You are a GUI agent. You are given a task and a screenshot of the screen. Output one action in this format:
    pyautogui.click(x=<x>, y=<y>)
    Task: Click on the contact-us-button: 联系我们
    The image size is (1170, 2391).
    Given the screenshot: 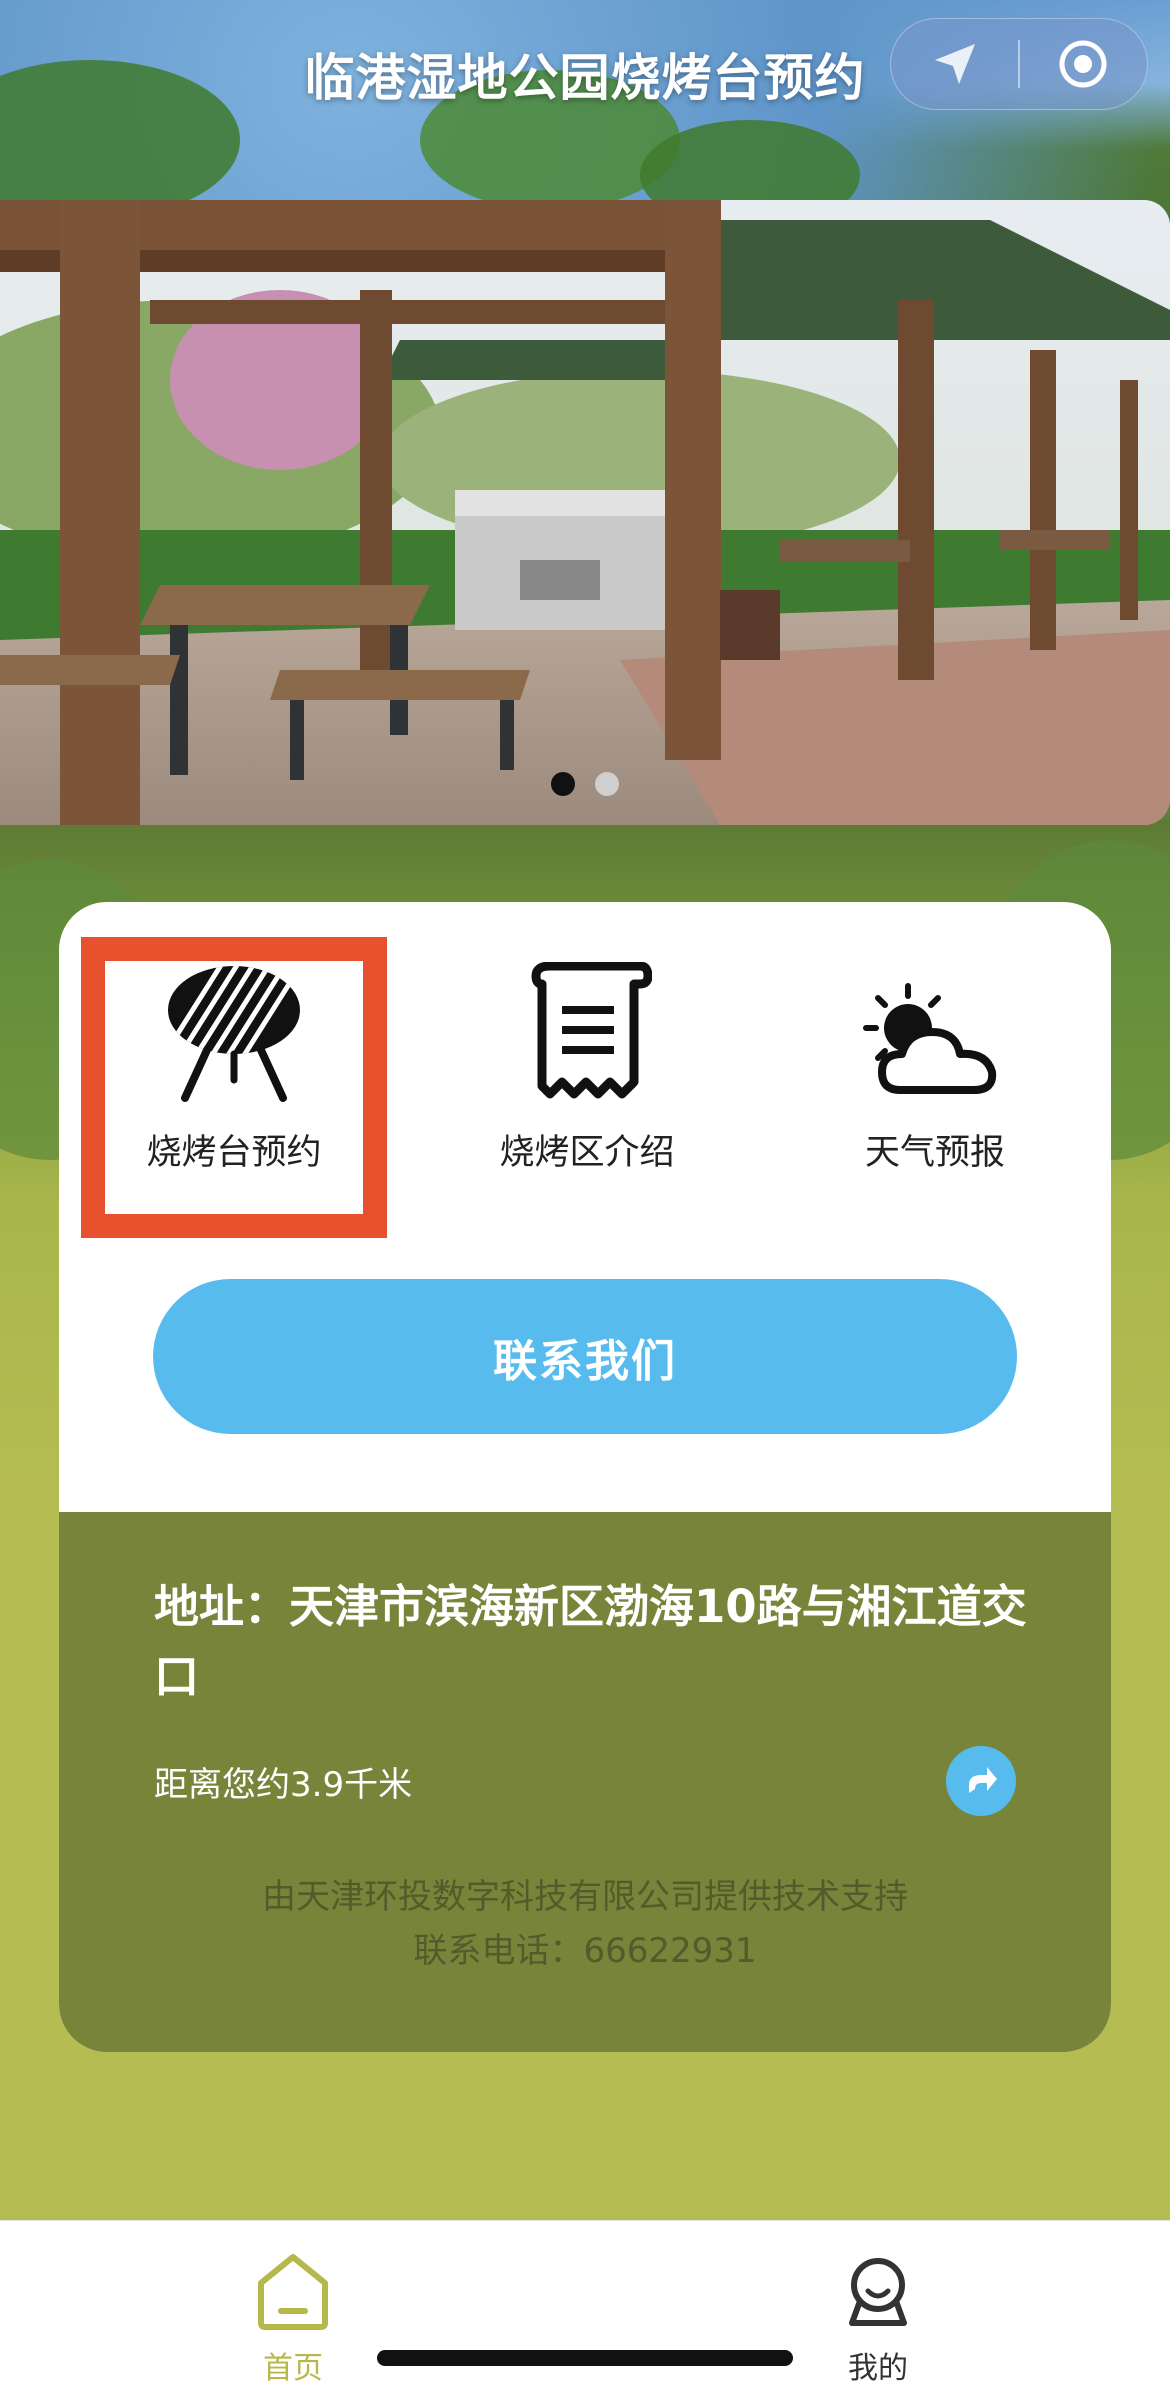 What is the action you would take?
    pyautogui.click(x=585, y=1356)
    